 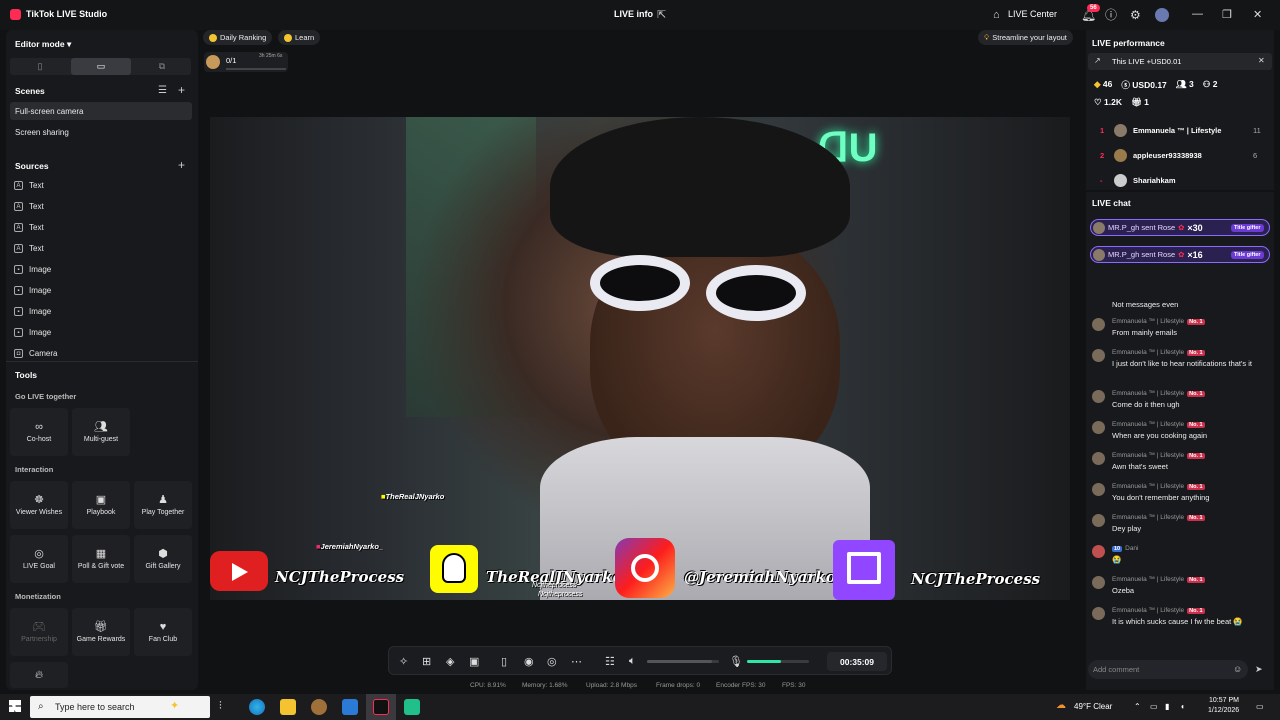 What do you see at coordinates (39, 505) in the screenshot?
I see `viewer-wishes-button: ☸ Viewer Wishes` at bounding box center [39, 505].